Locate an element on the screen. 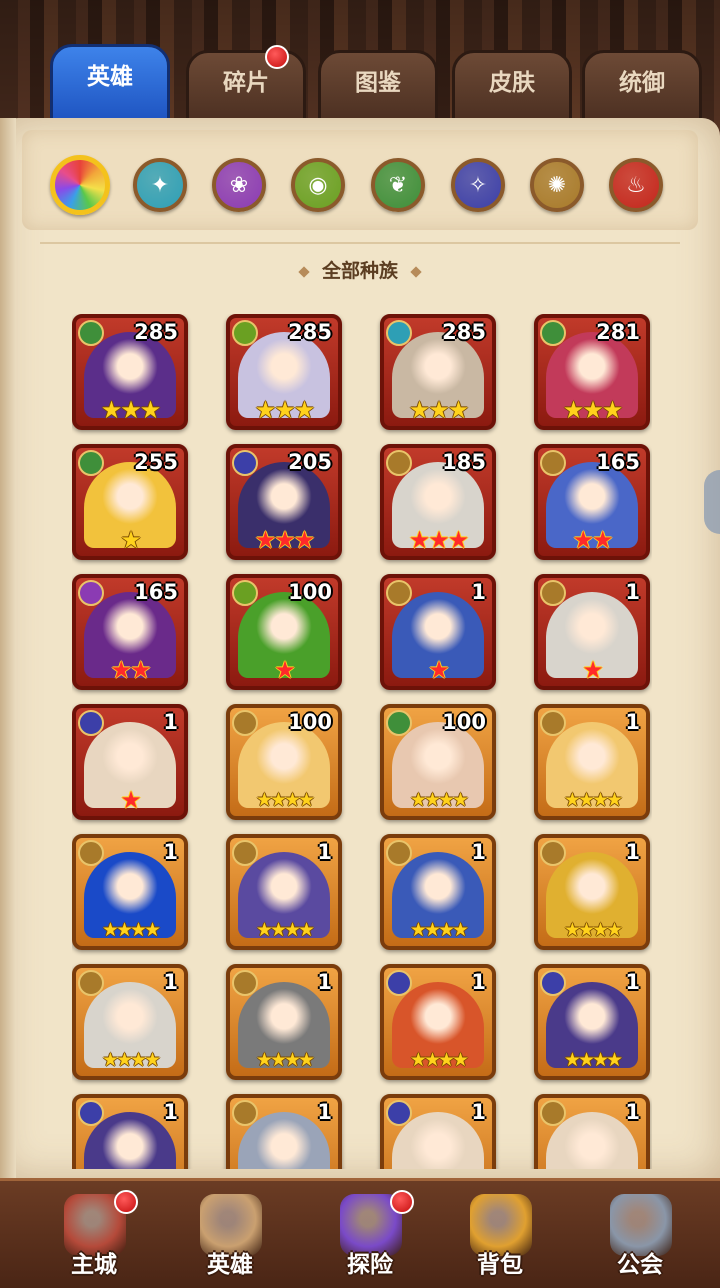  dark-race-icon: ✧ is located at coordinates (478, 185).